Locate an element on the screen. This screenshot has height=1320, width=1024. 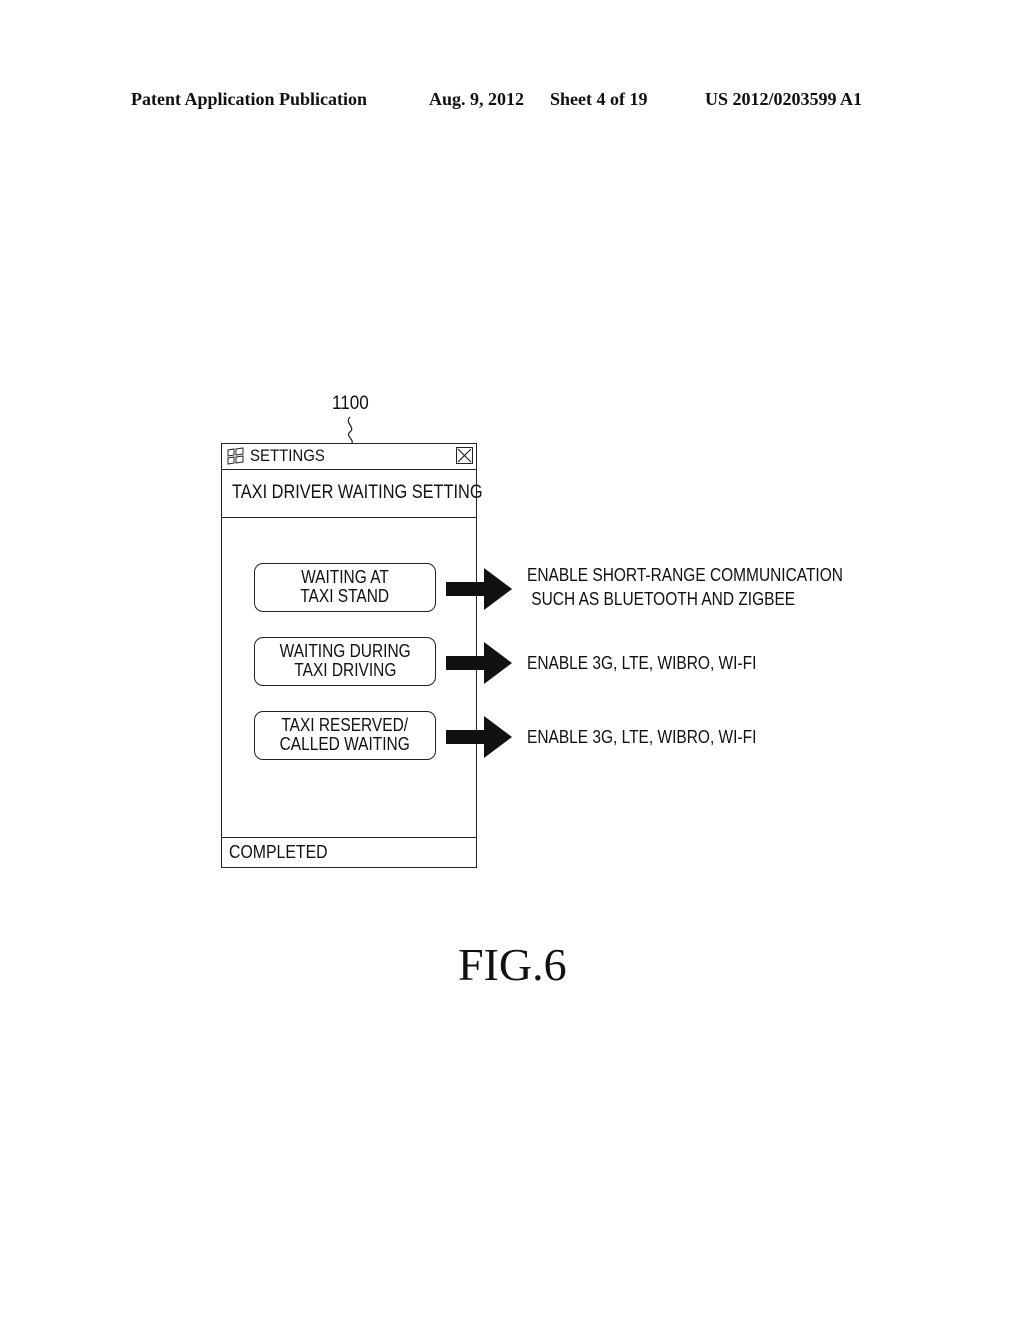
completed-label: COMPLETED is located at coordinates (278, 852).